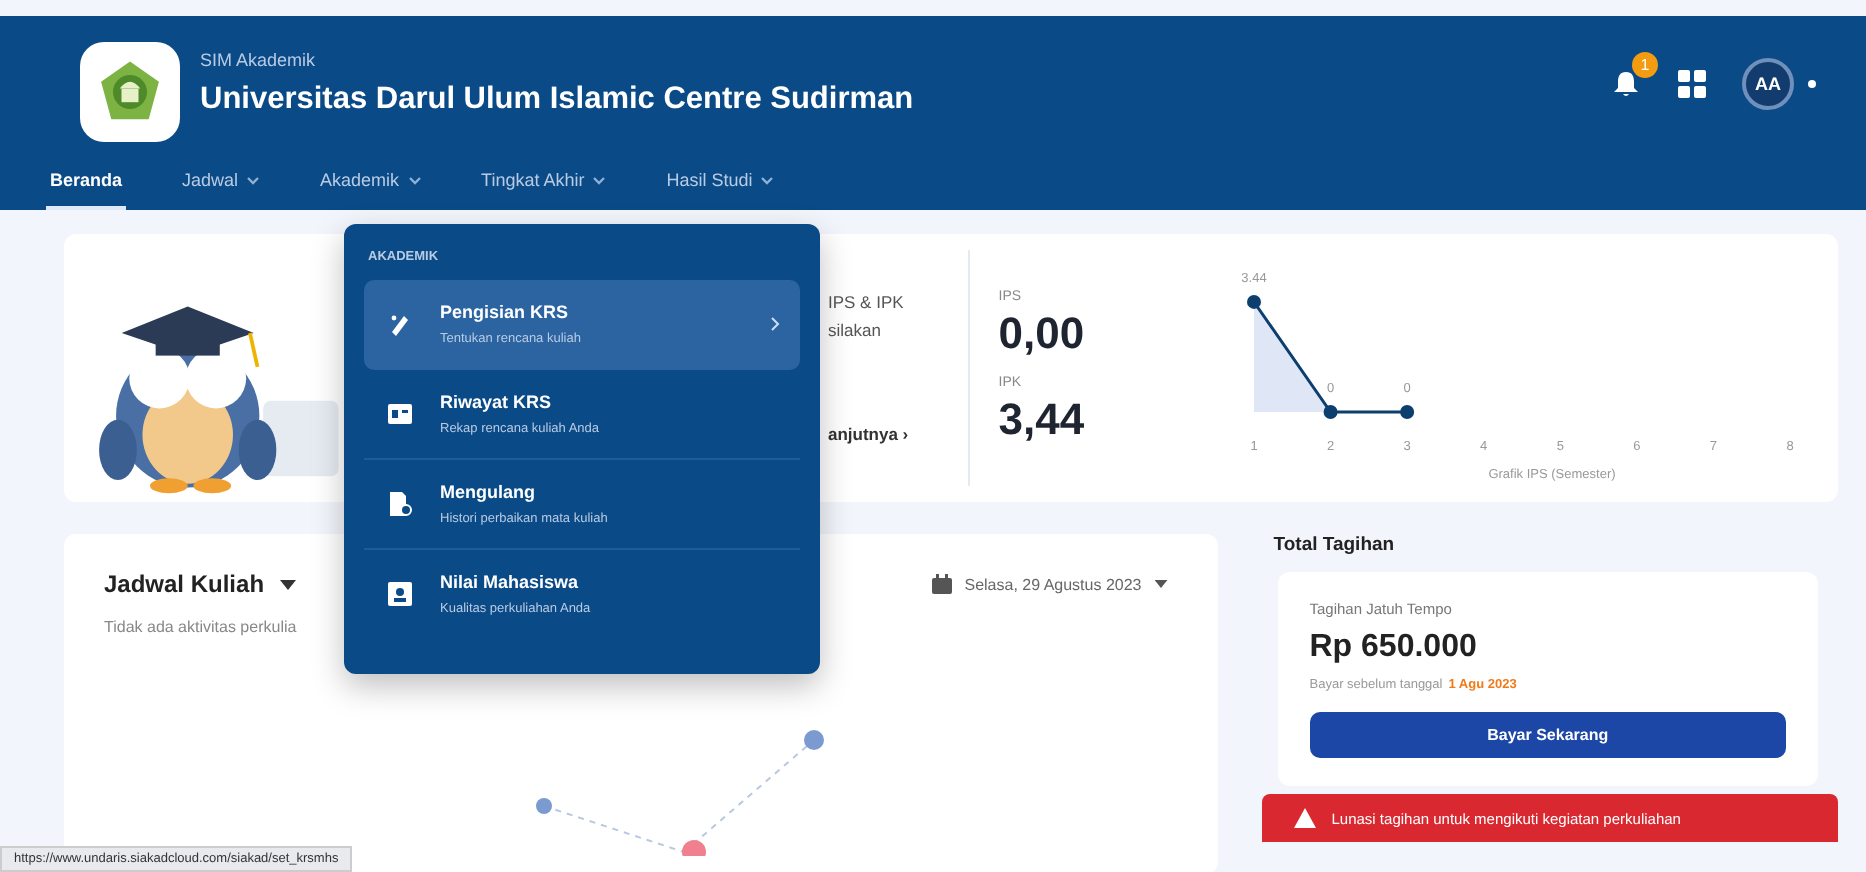 The width and height of the screenshot is (1866, 872). I want to click on user-avatar: AA, so click(1768, 83).